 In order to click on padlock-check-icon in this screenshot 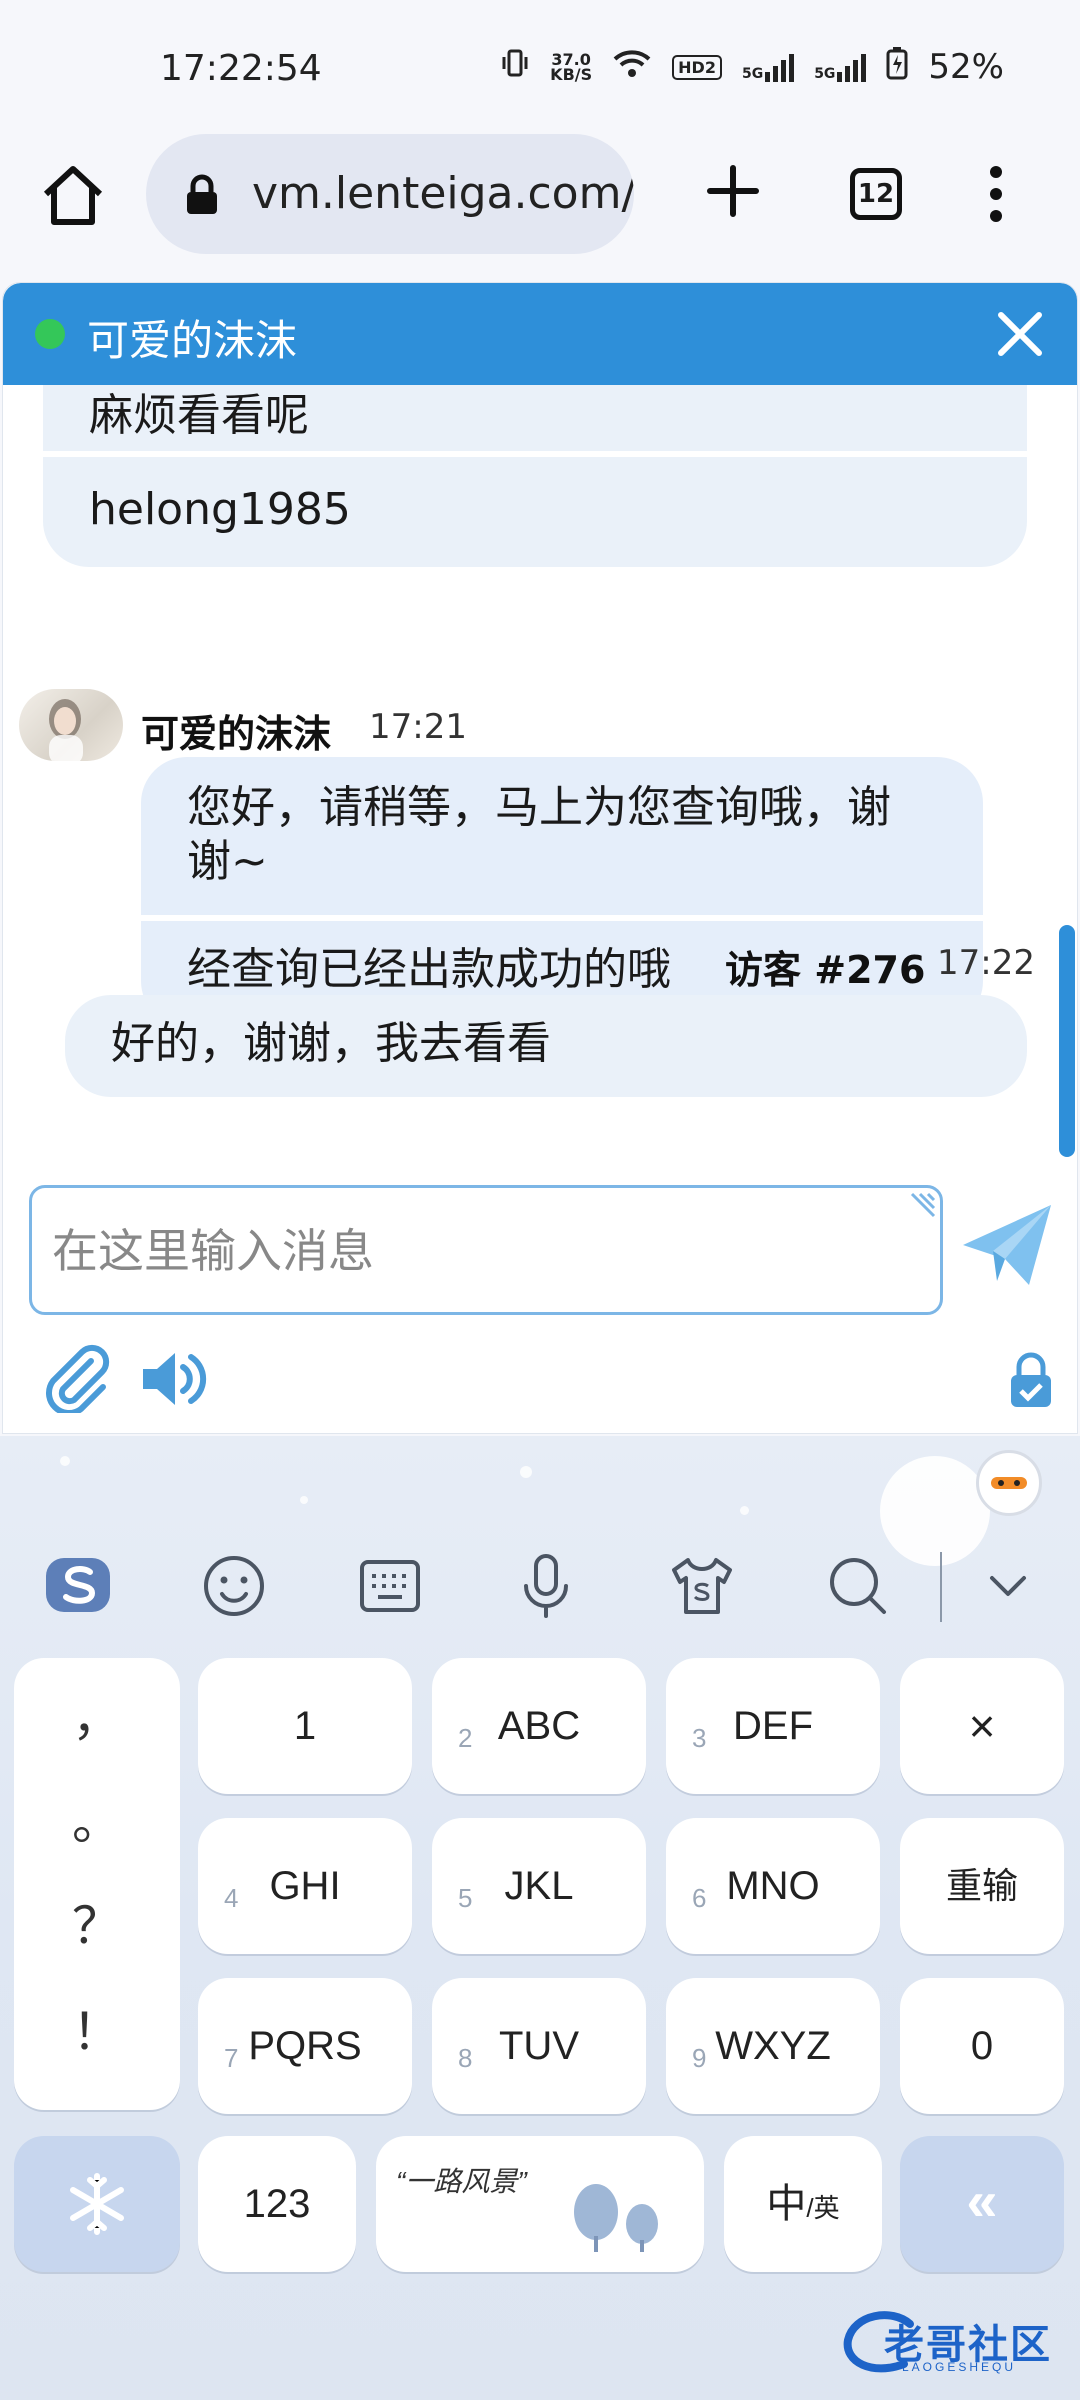, I will do `click(1031, 1379)`.